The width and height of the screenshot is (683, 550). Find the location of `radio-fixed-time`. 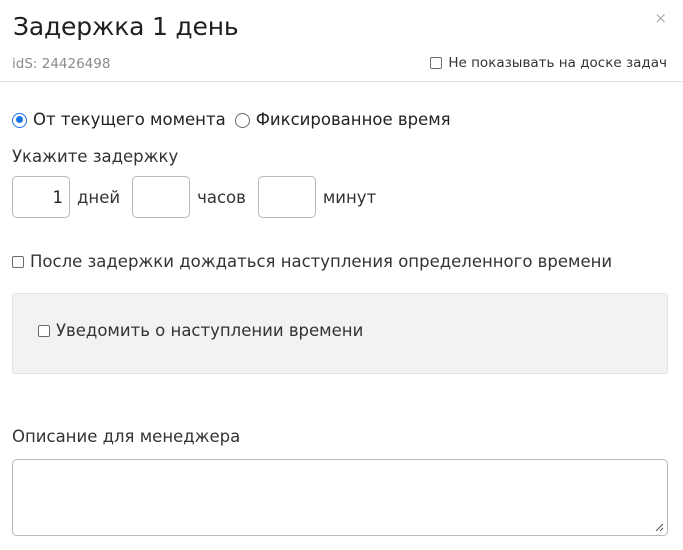

radio-fixed-time is located at coordinates (242, 120).